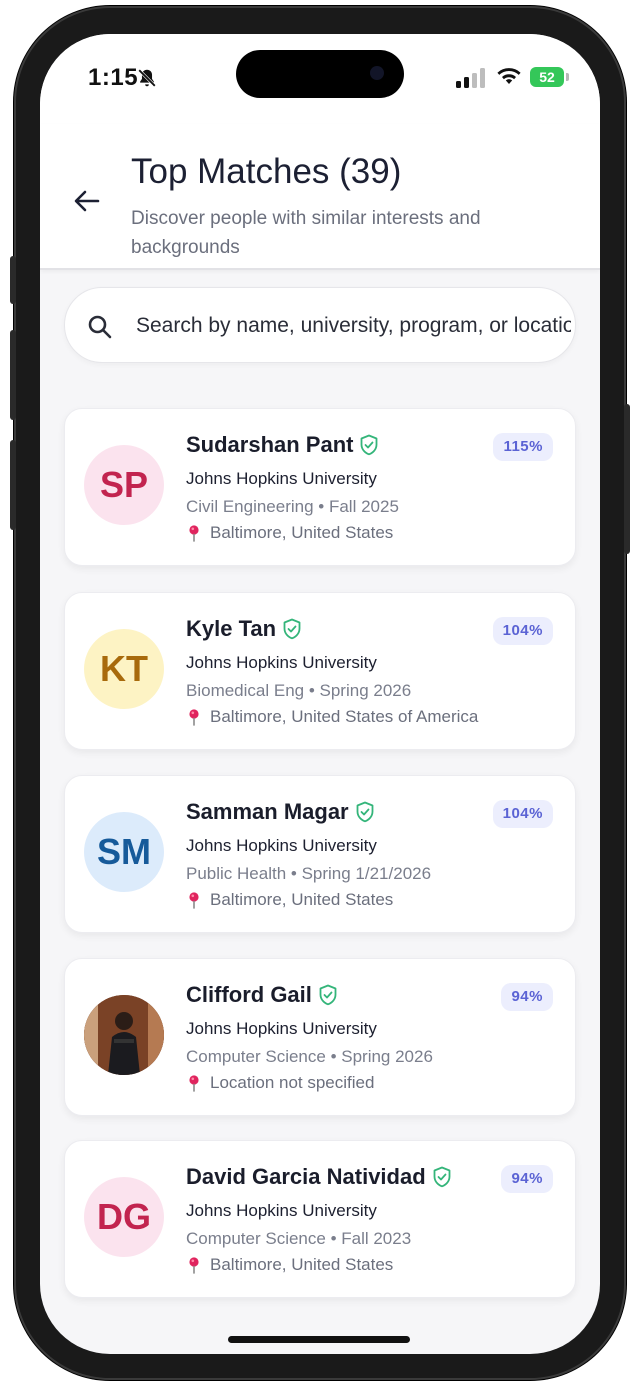 The image size is (640, 1384). I want to click on name-row: Samman Magar, so click(280, 812).